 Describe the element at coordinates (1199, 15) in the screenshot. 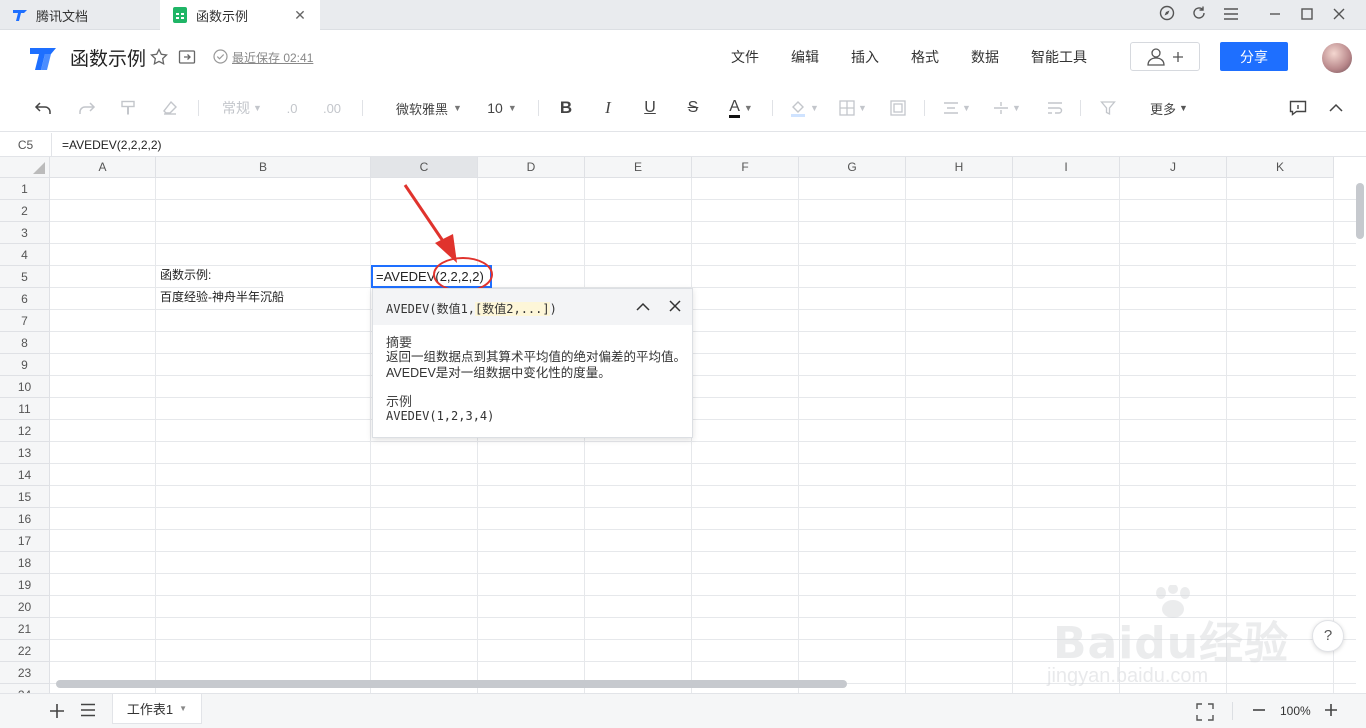

I see `refresh-icon` at that location.